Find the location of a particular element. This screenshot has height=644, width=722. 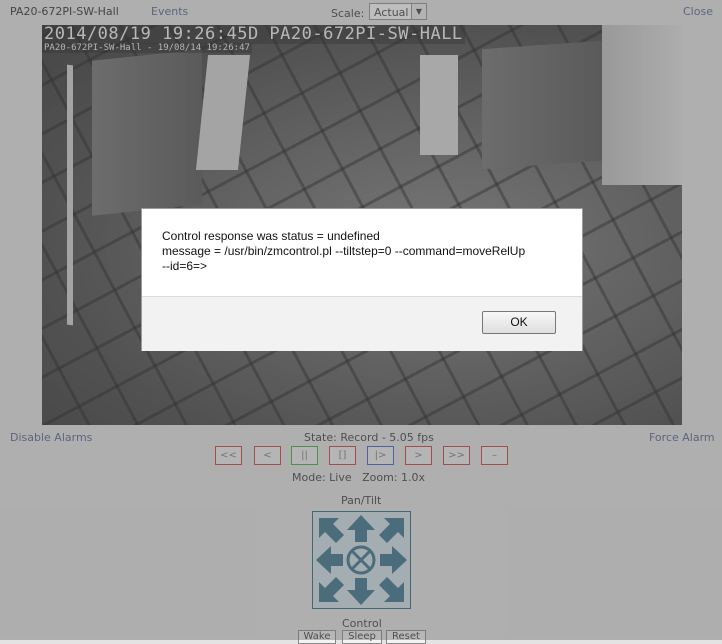

ok-button: OK is located at coordinates (519, 322).